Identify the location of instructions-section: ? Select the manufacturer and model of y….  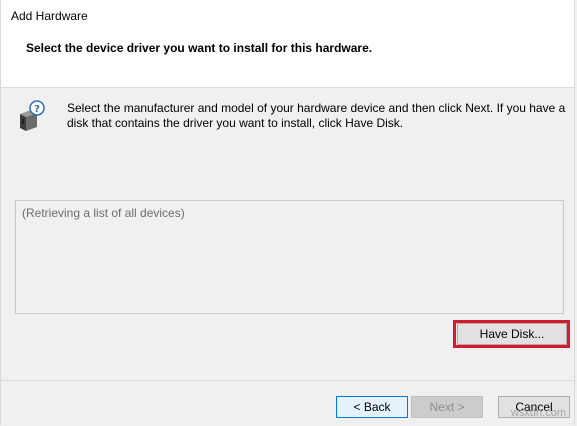
(292, 120).